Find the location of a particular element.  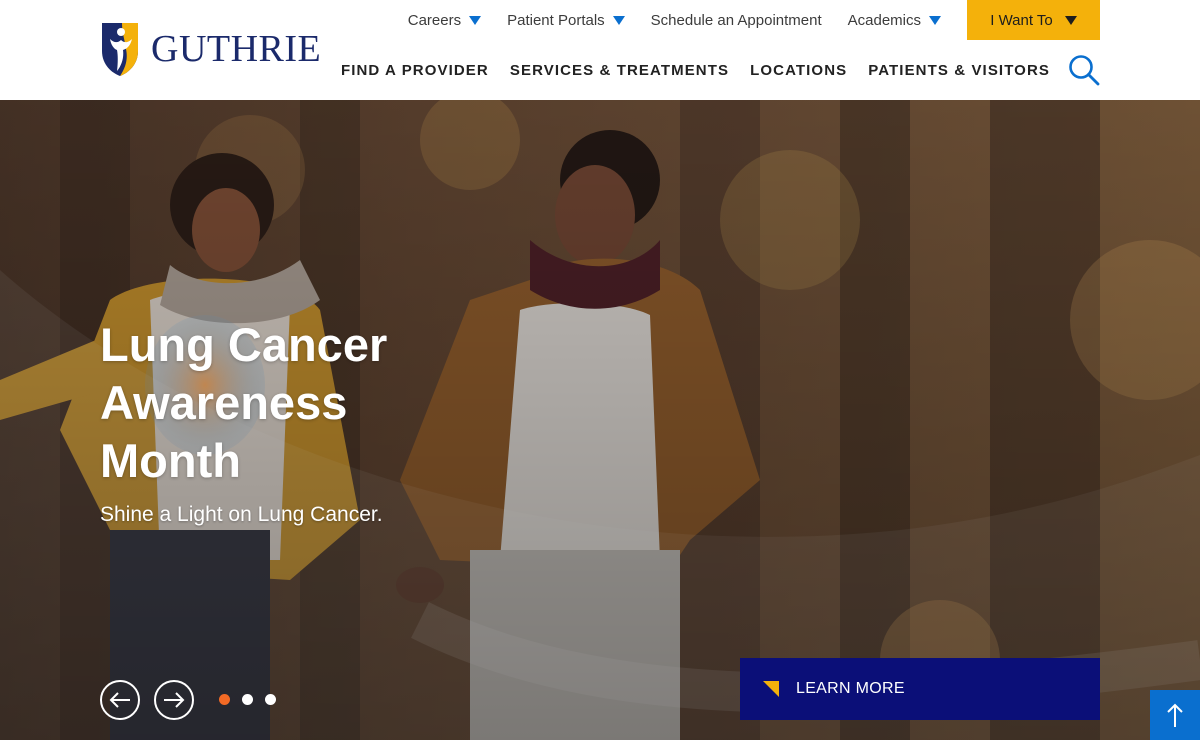

arrow-left-icon is located at coordinates (119, 700).